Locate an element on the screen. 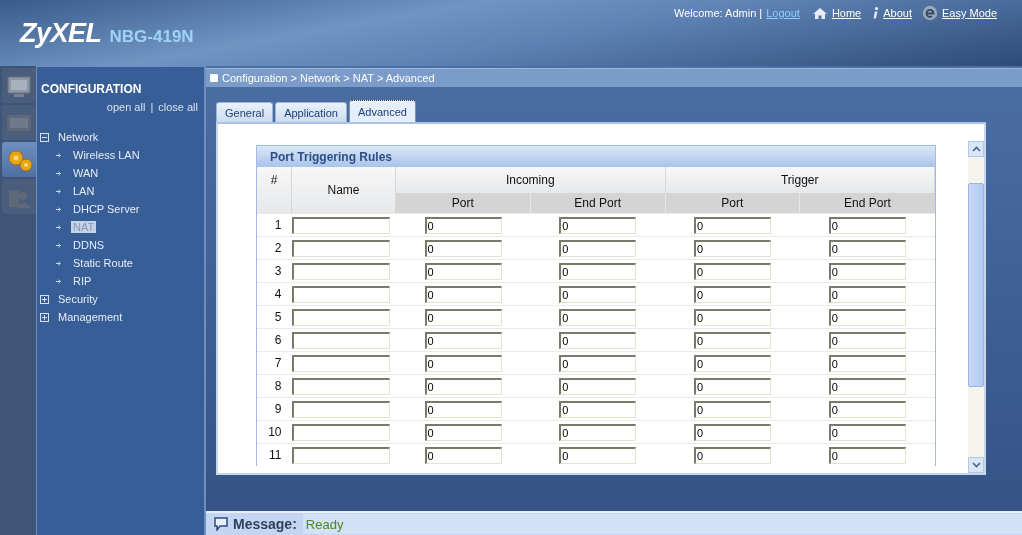  row-number: 5 is located at coordinates (274, 317).